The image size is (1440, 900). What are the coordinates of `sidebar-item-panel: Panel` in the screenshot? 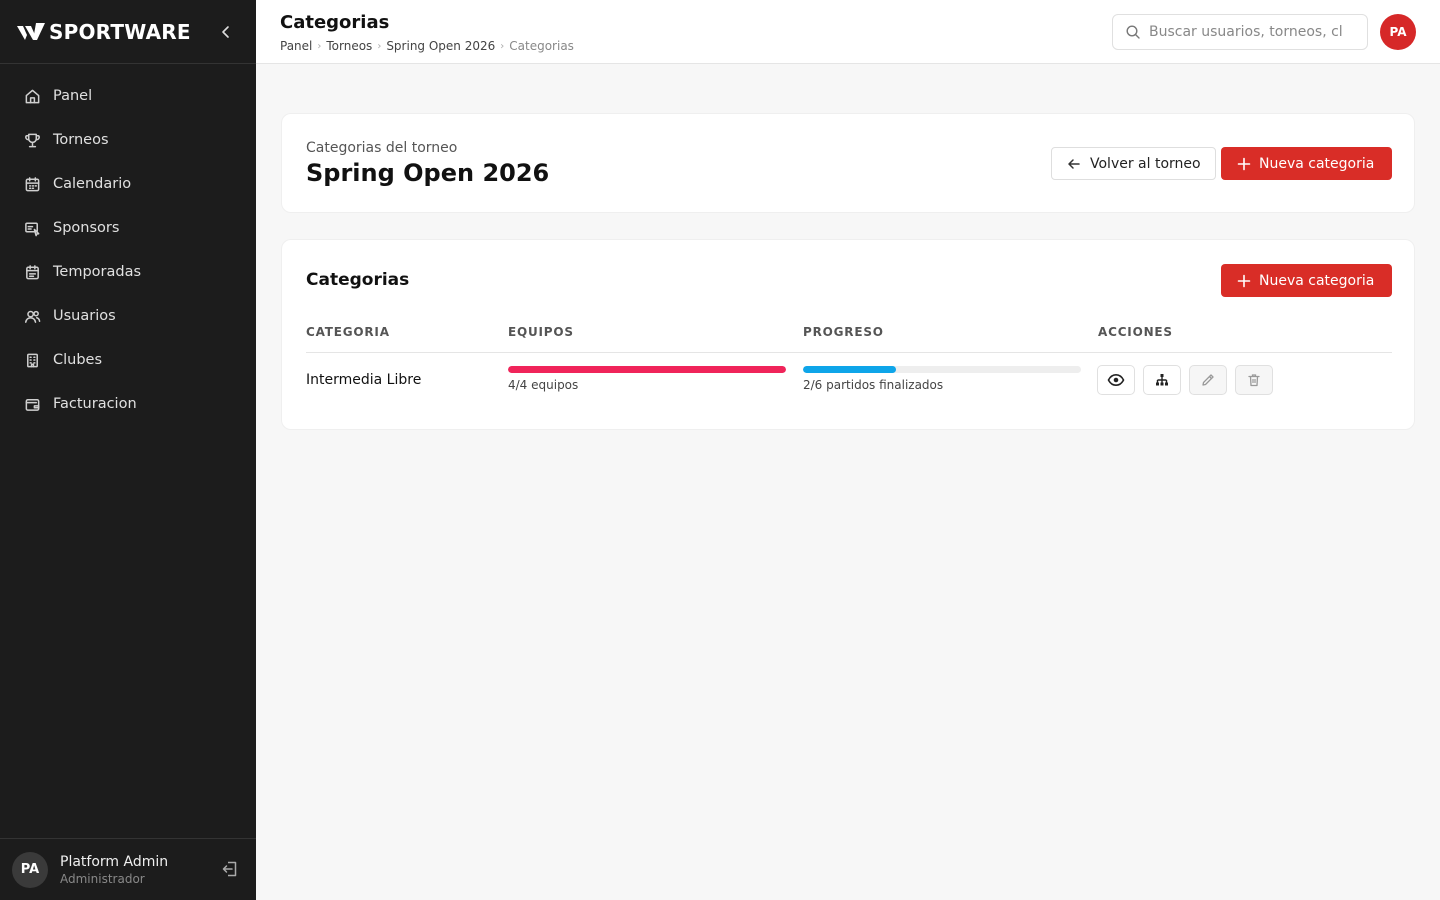 It's located at (128, 96).